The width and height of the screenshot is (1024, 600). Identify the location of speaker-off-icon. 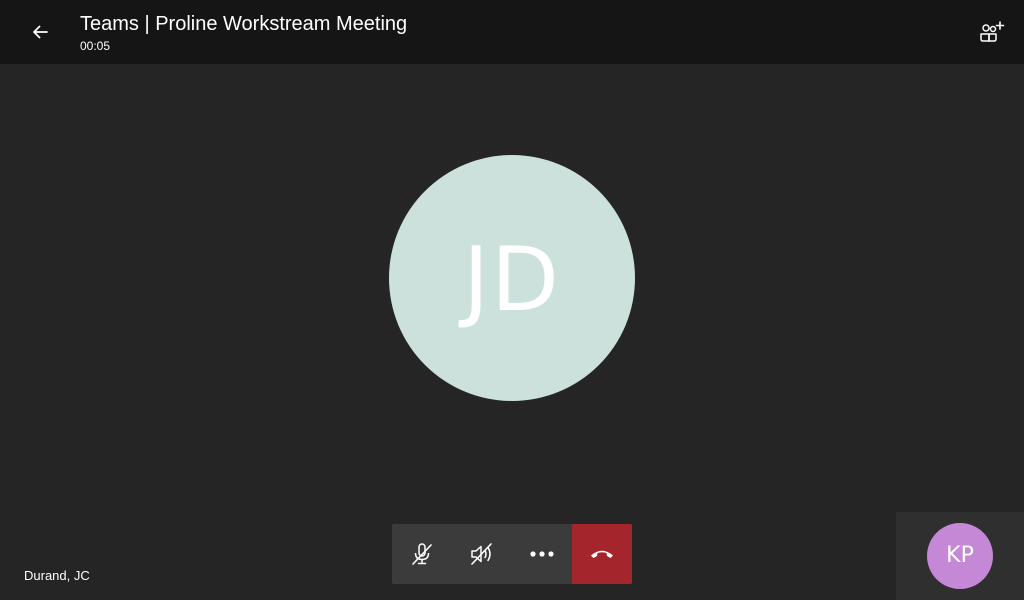
(482, 554).